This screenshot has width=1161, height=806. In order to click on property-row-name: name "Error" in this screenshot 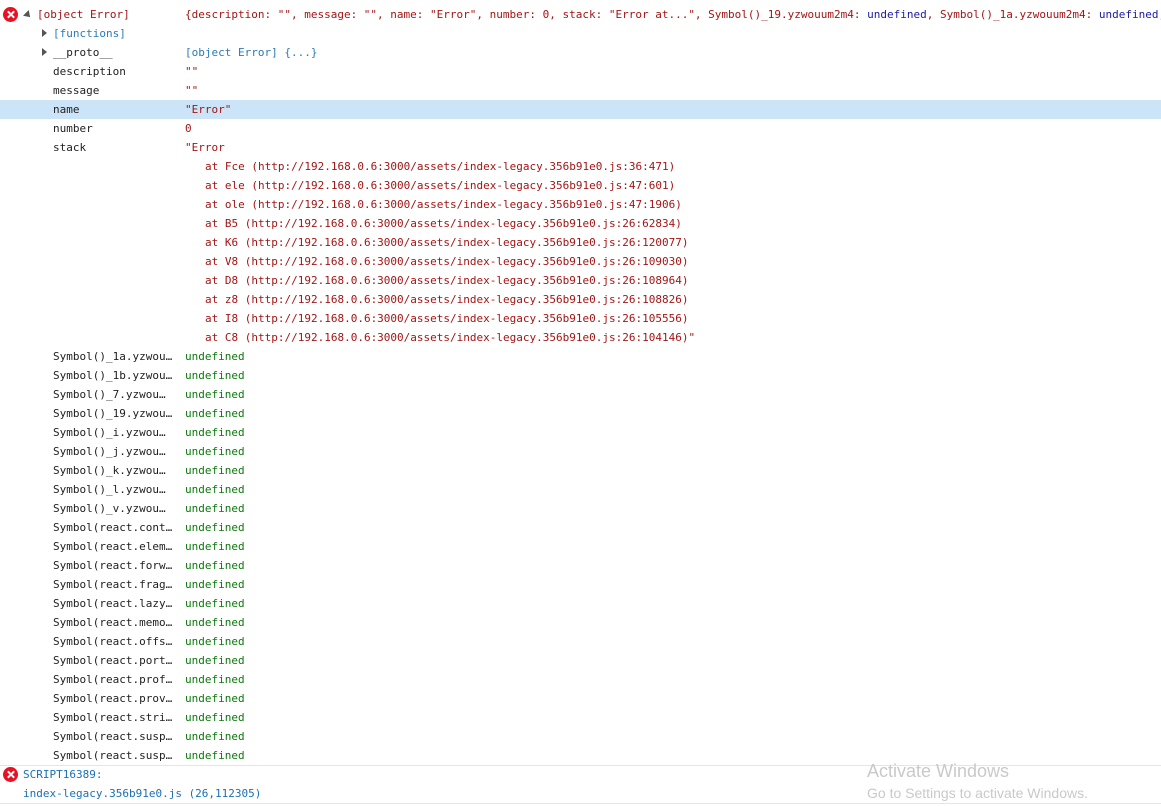, I will do `click(580, 109)`.